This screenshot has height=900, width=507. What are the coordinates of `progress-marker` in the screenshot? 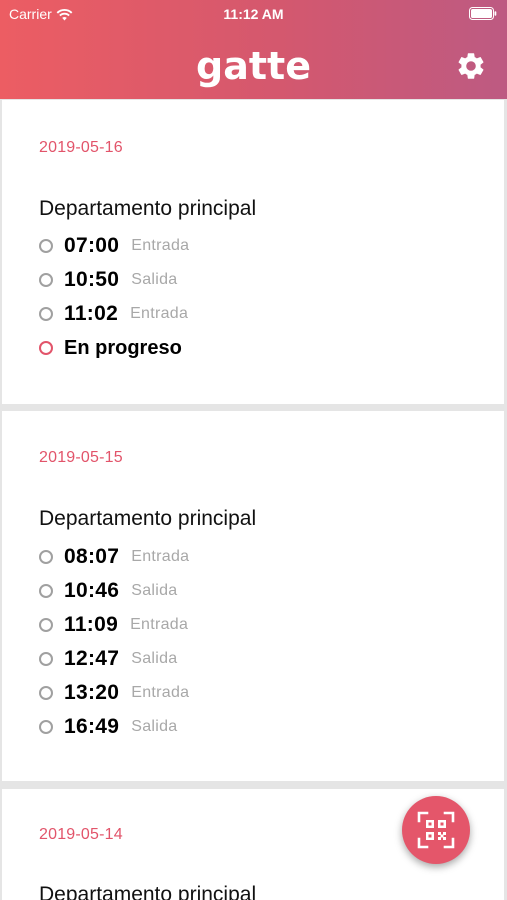 It's located at (46, 348).